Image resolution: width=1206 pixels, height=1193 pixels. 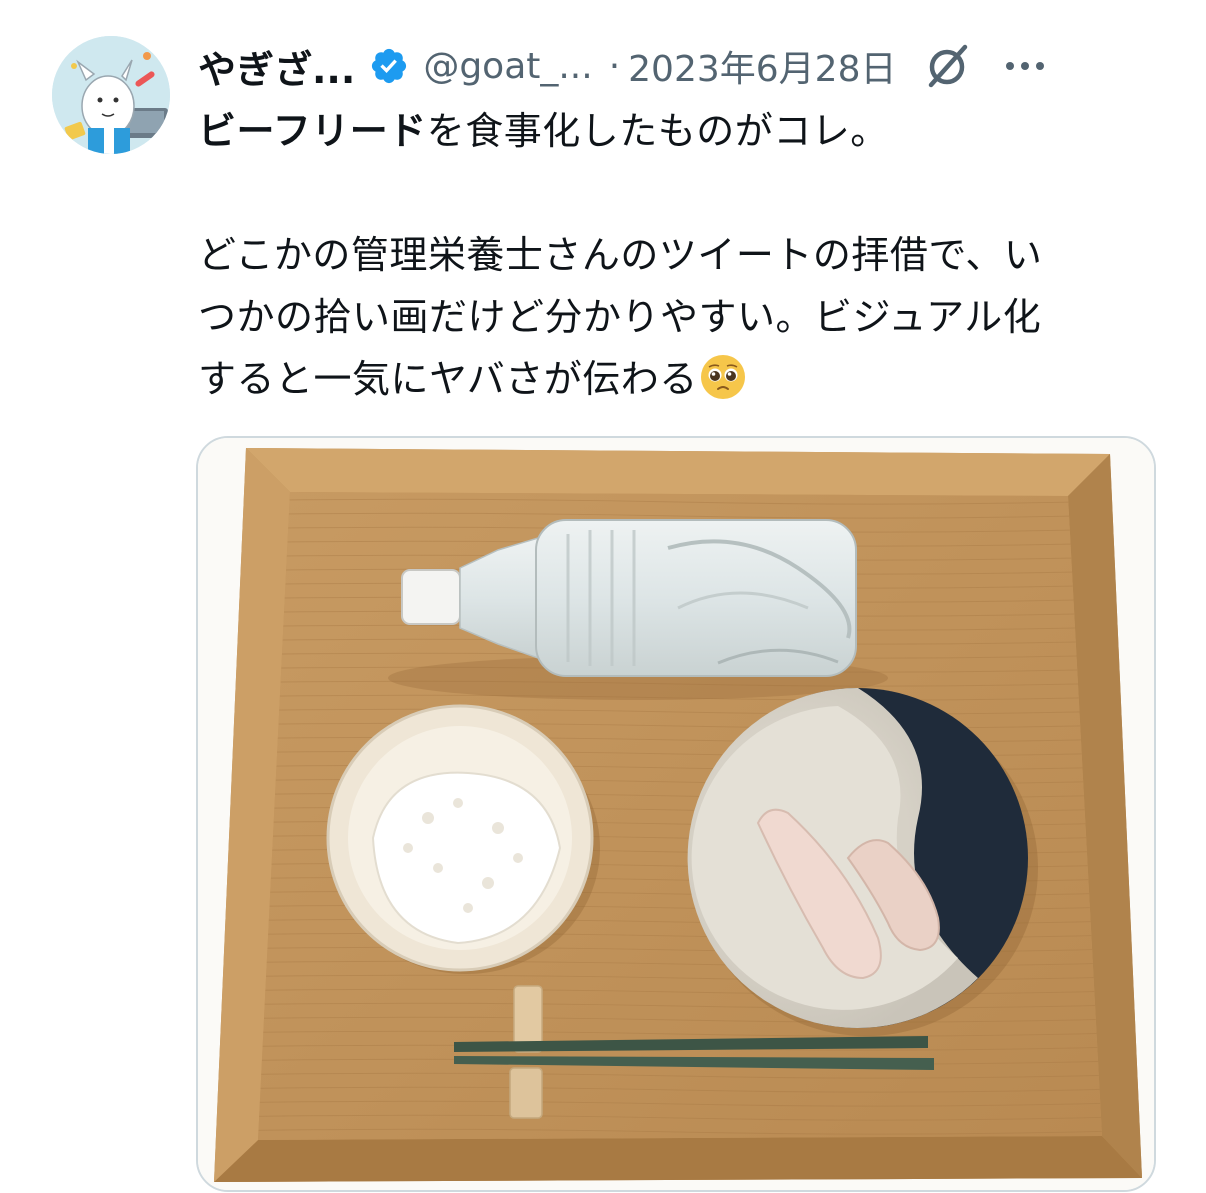 I want to click on goat-avatar-illustration, so click(x=111, y=95).